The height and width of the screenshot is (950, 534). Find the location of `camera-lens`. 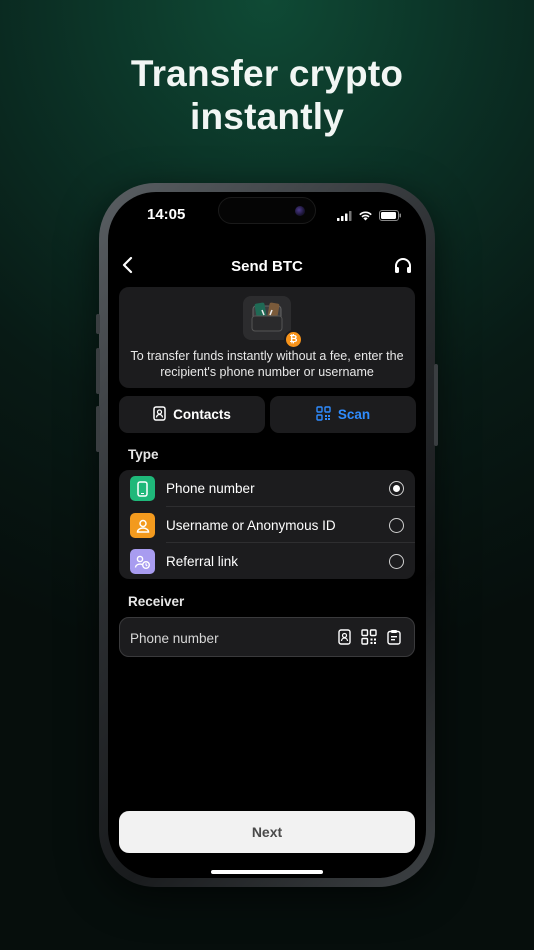

camera-lens is located at coordinates (300, 211).